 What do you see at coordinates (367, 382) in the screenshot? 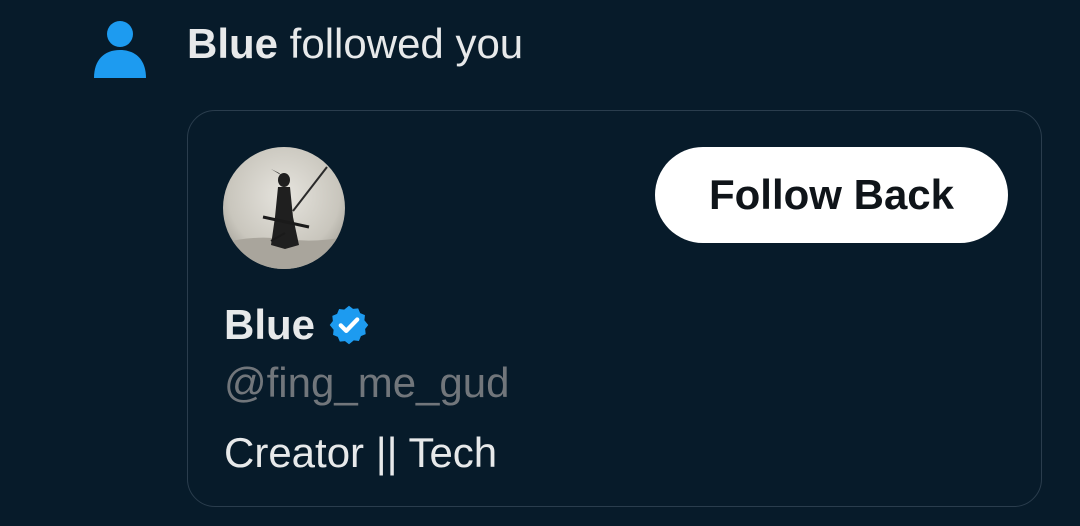
I see `user-handle: @fing_me_gud` at bounding box center [367, 382].